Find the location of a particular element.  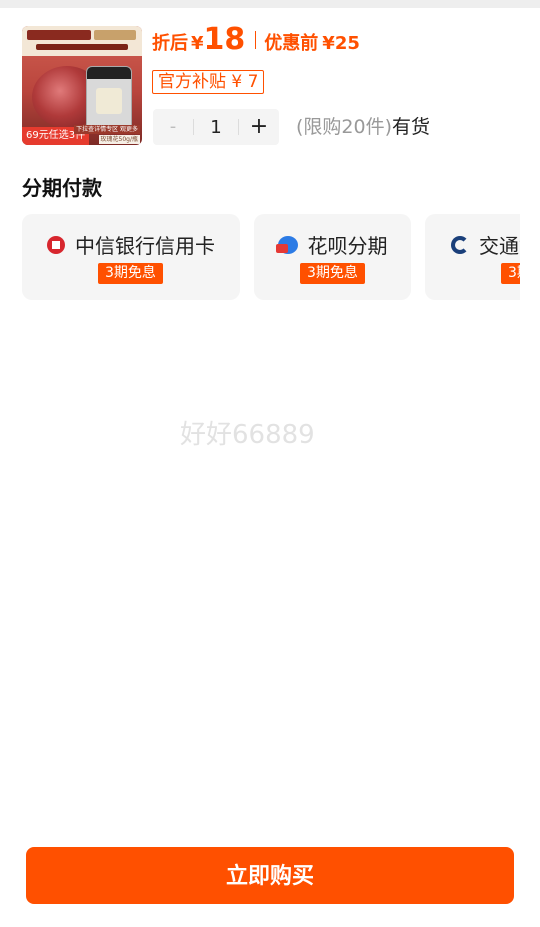

plan-header: 中信银行信用卡 is located at coordinates (131, 244).